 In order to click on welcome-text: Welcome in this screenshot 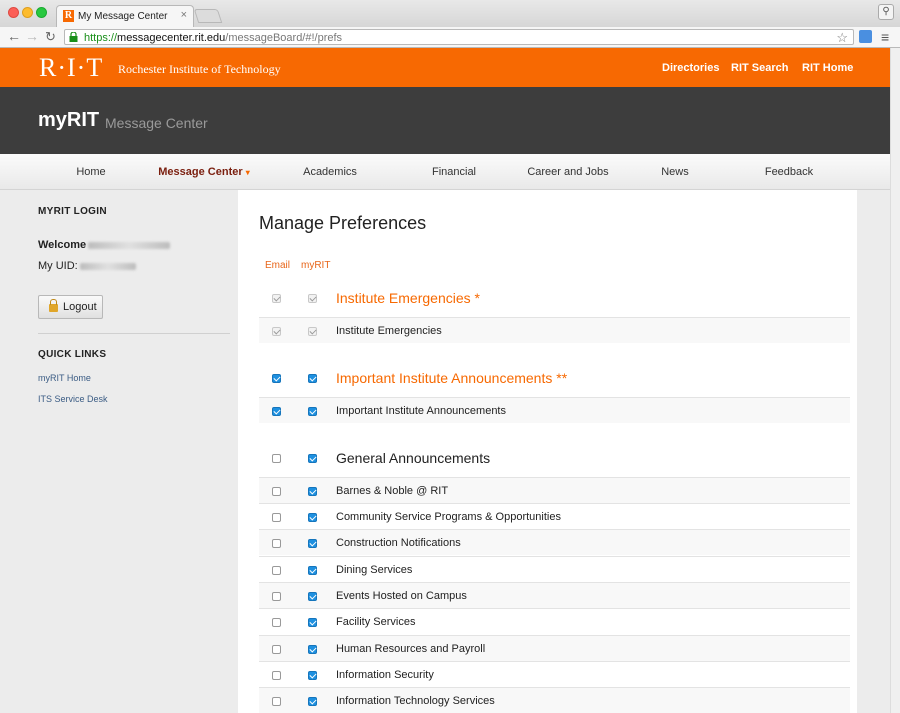, I will do `click(104, 245)`.